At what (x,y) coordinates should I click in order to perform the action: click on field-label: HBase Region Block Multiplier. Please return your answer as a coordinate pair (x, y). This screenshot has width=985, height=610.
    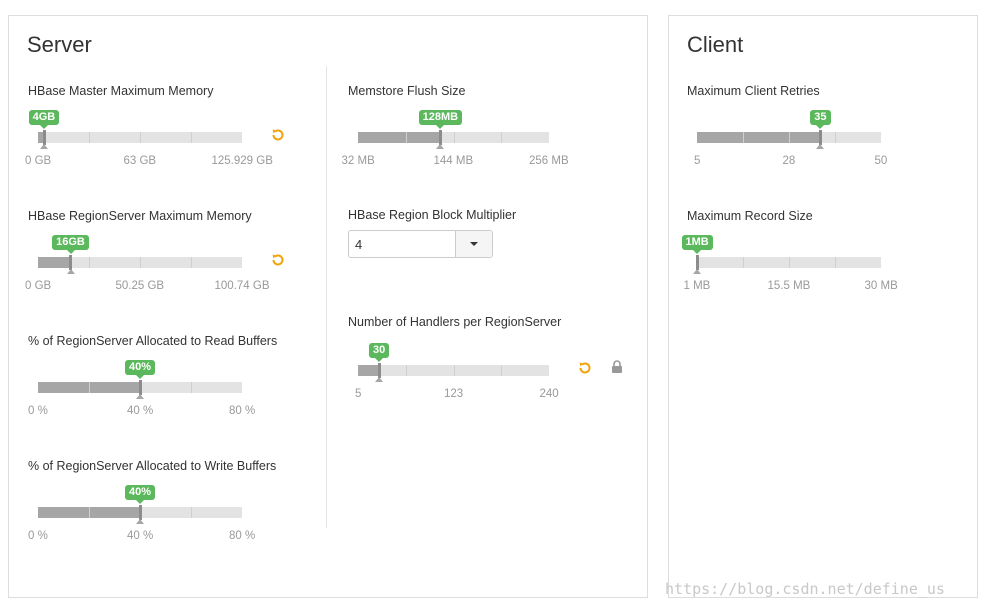
    Looking at the image, I should click on (432, 215).